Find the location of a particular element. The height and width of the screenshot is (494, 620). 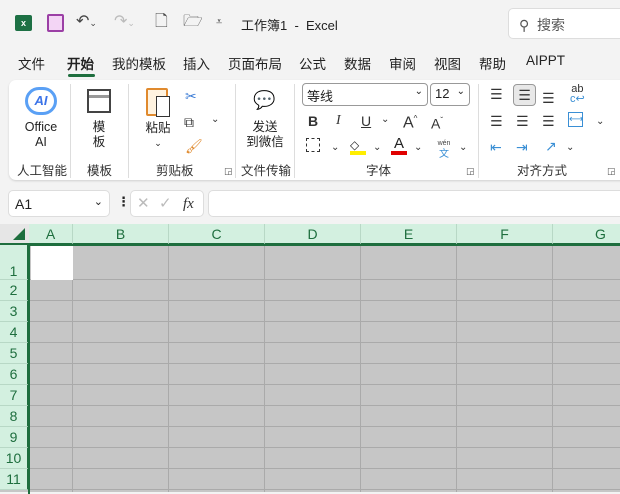

paste-button: 粘贴 ⌄ is located at coordinates (158, 119).